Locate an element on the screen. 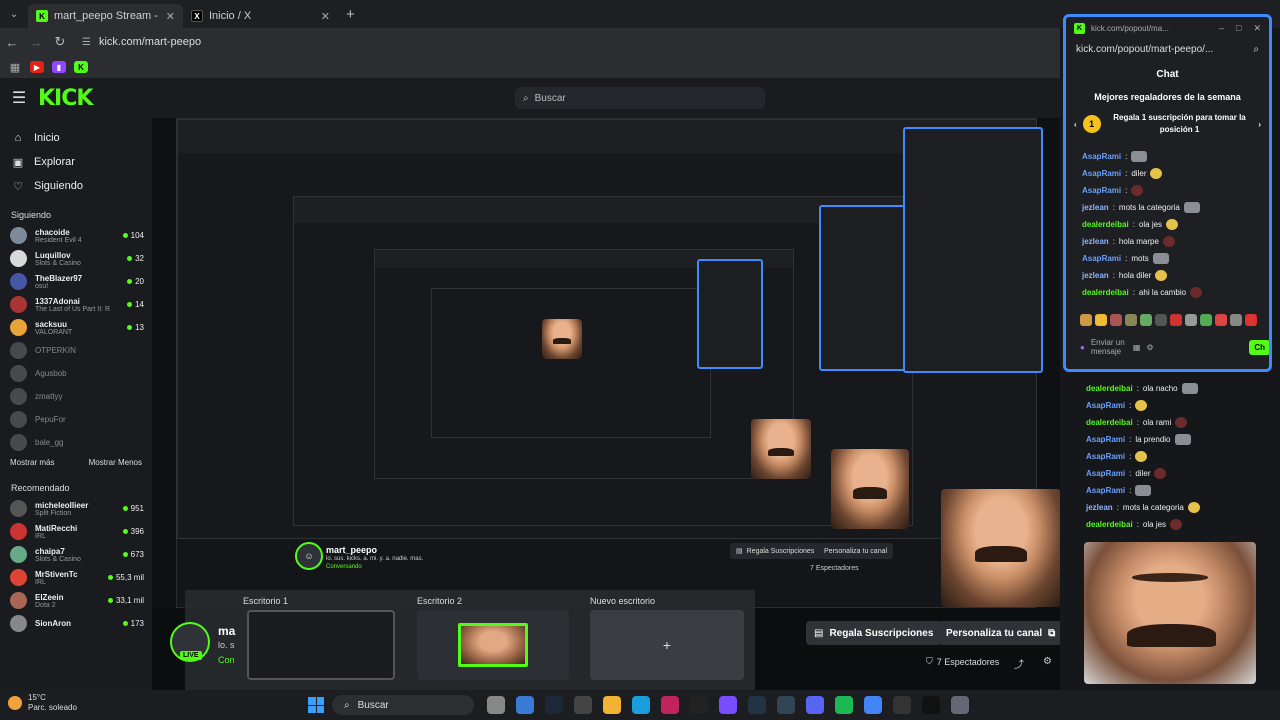 This screenshot has width=1280, height=720. copilot-icon is located at coordinates (525, 705).